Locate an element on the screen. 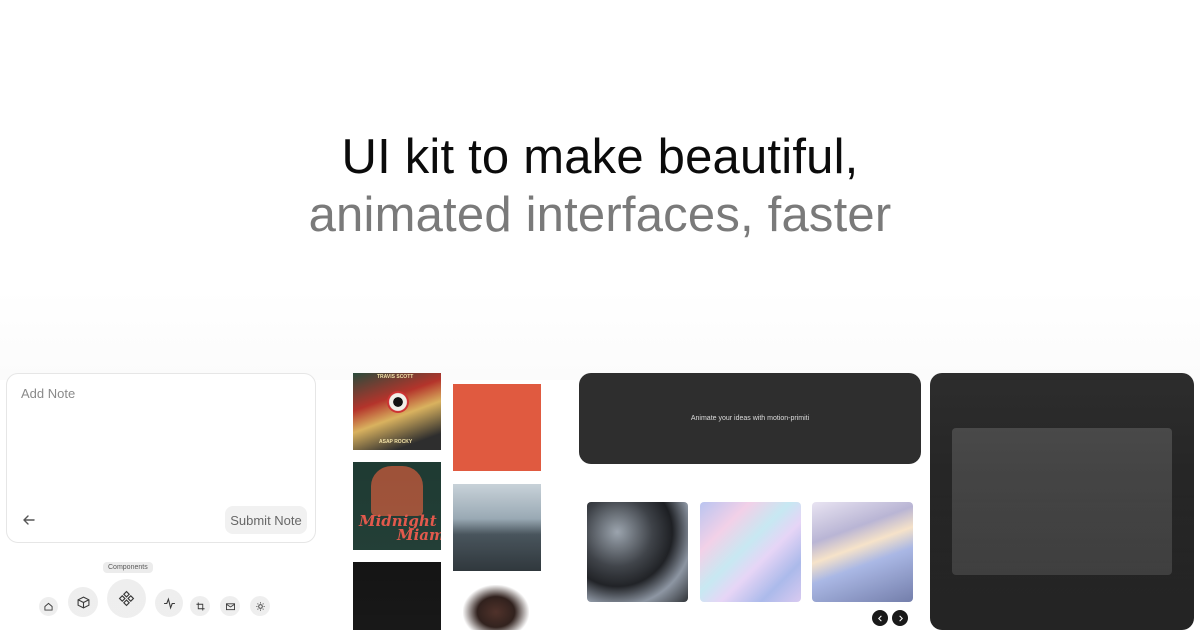 Image resolution: width=1200 pixels, height=630 pixels. dark-panel is located at coordinates (1062, 501).